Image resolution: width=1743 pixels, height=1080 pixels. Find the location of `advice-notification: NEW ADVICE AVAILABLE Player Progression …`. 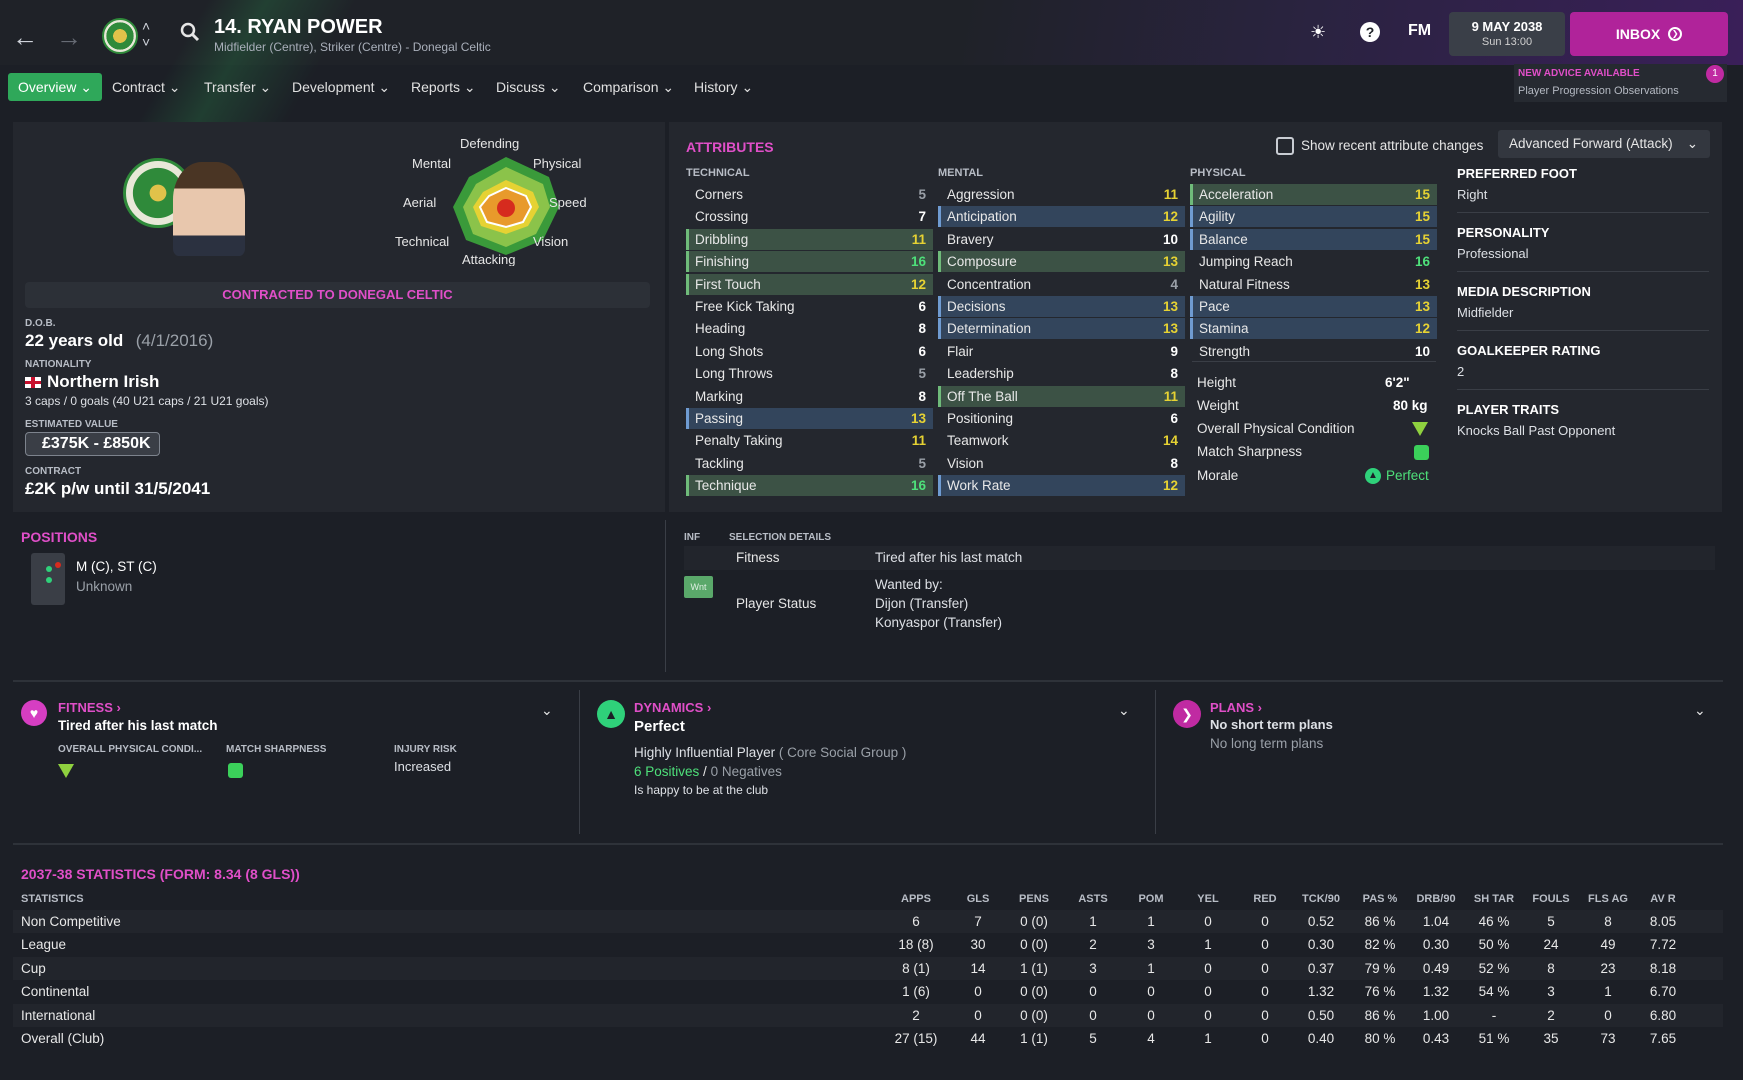

advice-notification: NEW ADVICE AVAILABLE Player Progression … is located at coordinates (1620, 83).